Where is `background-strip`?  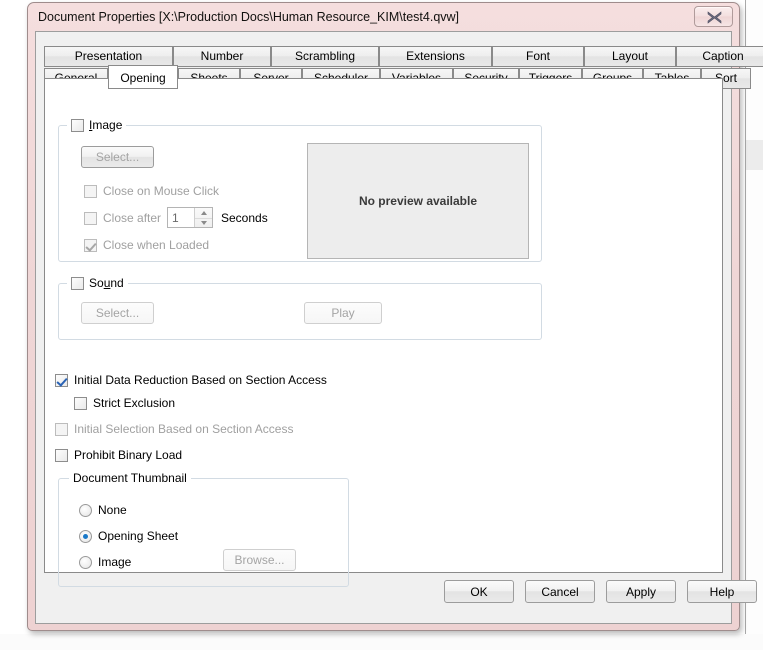
background-strip is located at coordinates (754, 155).